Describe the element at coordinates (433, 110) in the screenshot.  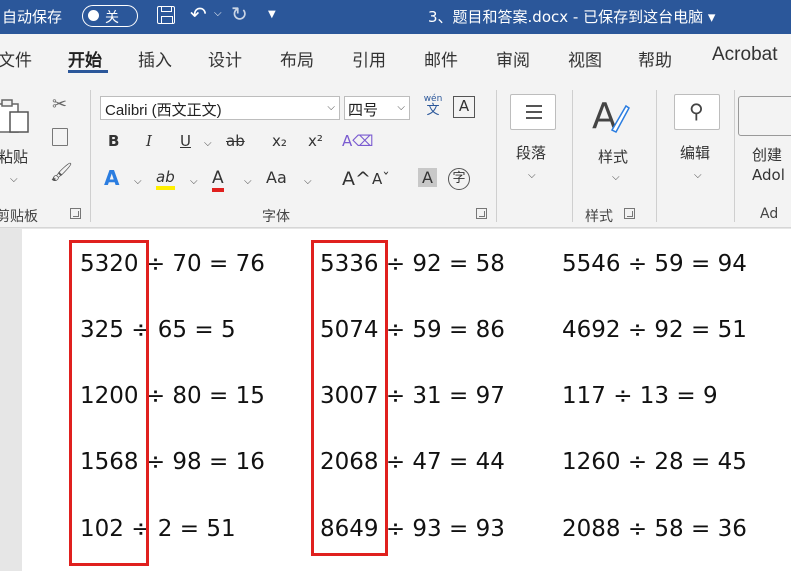
I see `phonetic-char: 文` at that location.